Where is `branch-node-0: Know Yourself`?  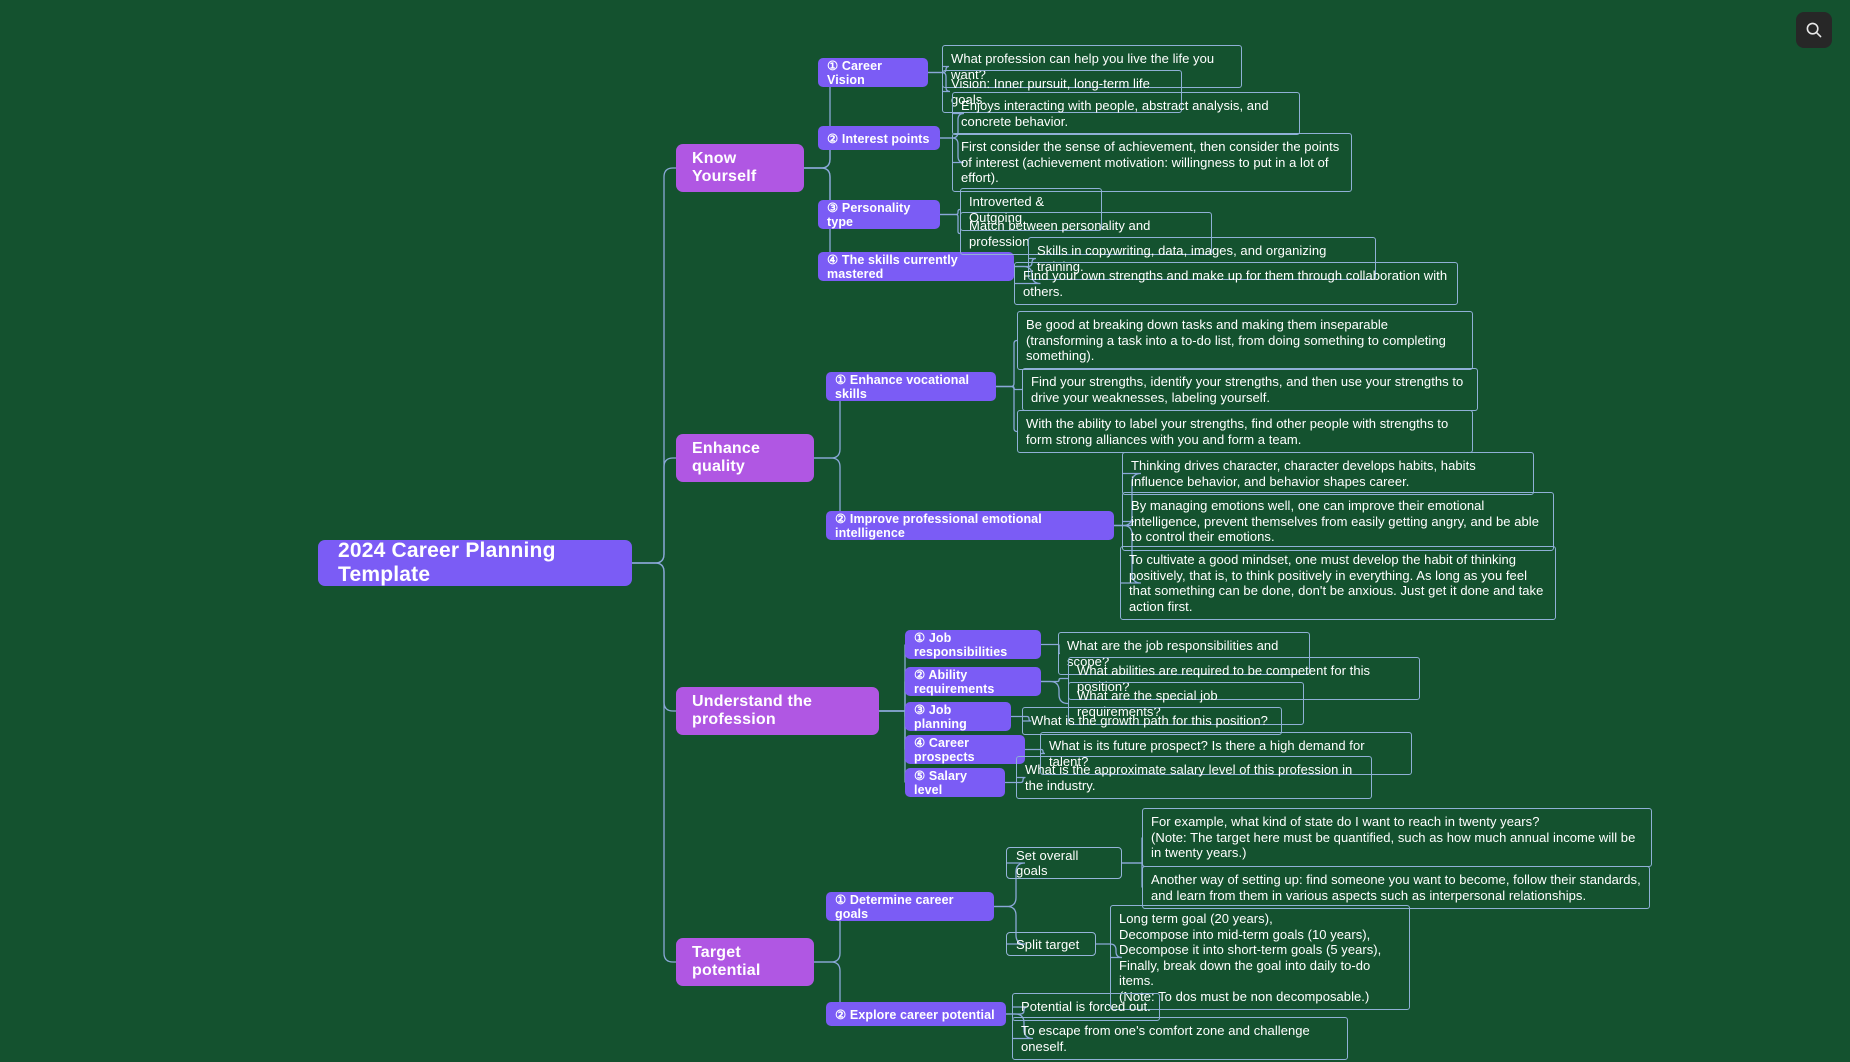
branch-node-0: Know Yourself is located at coordinates (740, 168).